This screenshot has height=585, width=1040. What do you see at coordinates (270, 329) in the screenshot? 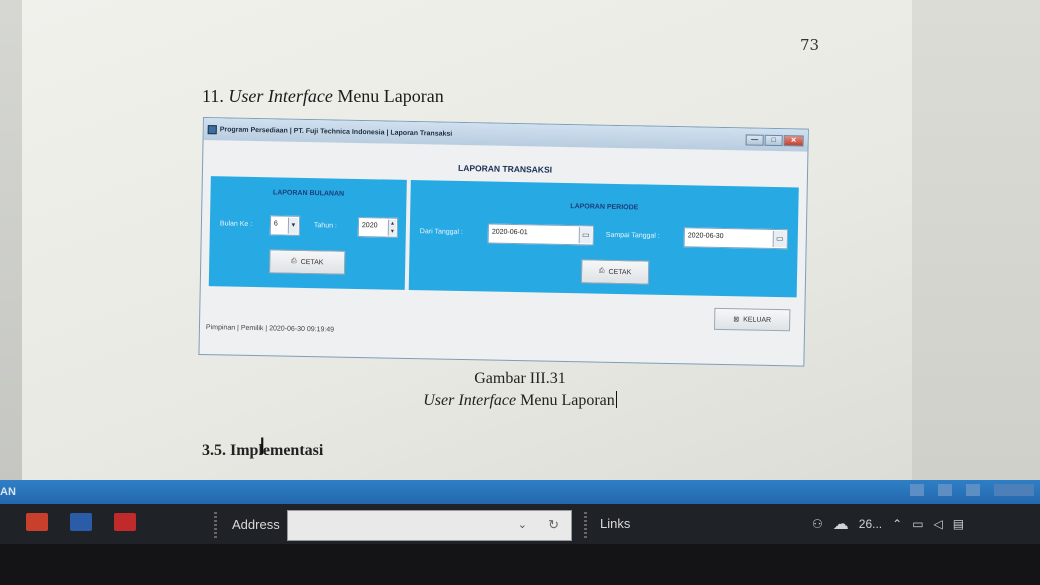
I see `status-text: Pimpinan | Pemilik | 2020-06-30 09:19:49` at bounding box center [270, 329].